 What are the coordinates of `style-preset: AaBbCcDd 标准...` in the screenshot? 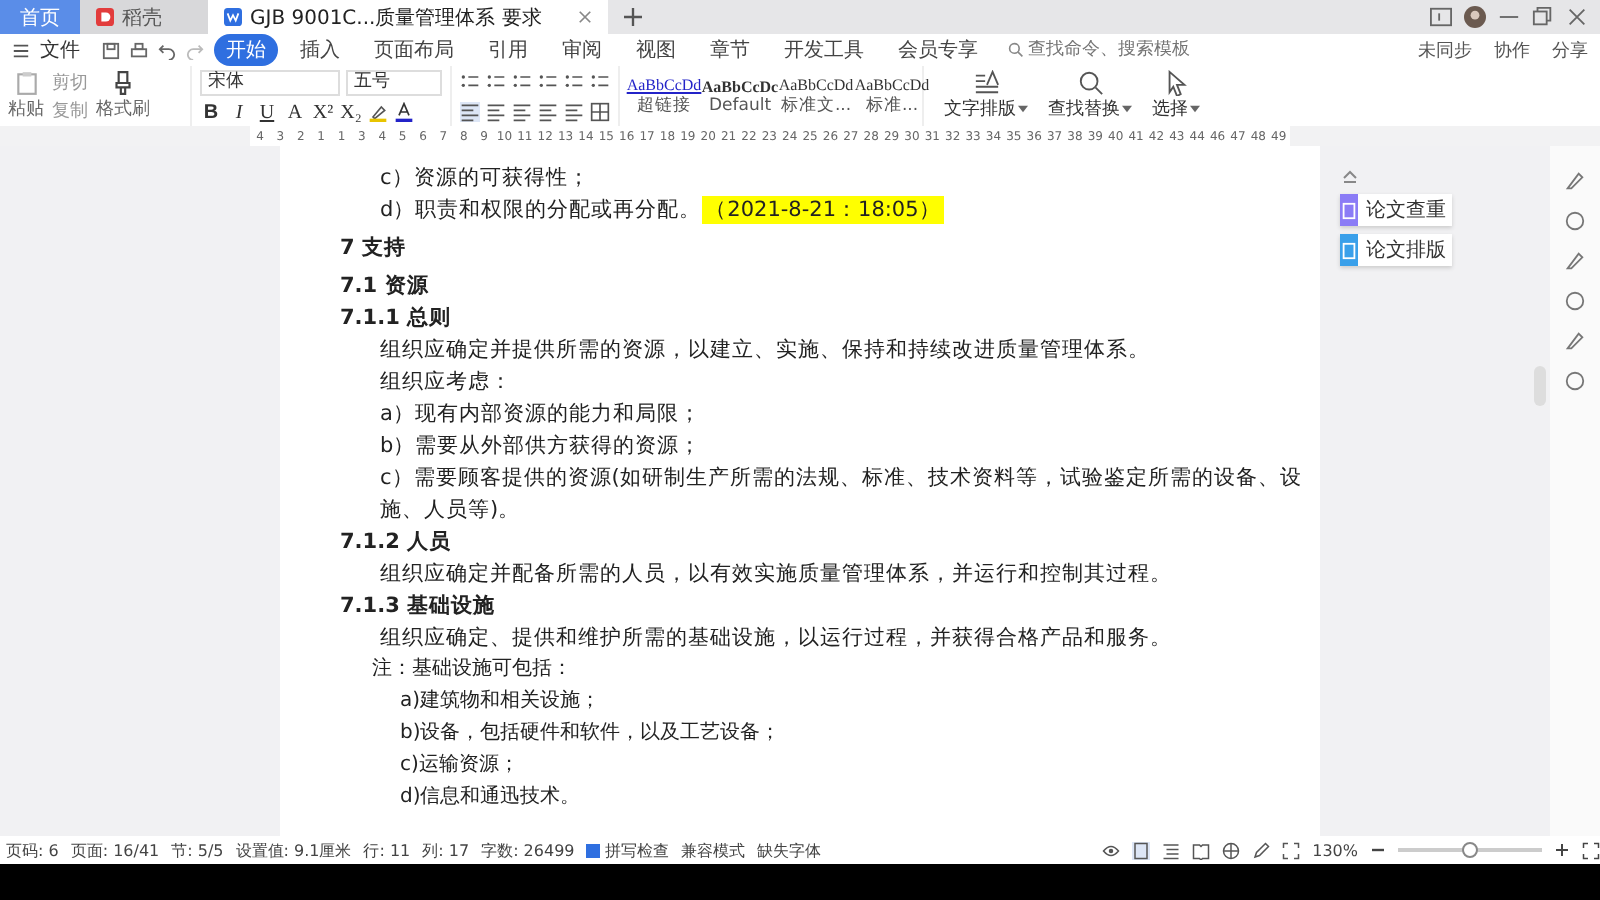 It's located at (892, 96).